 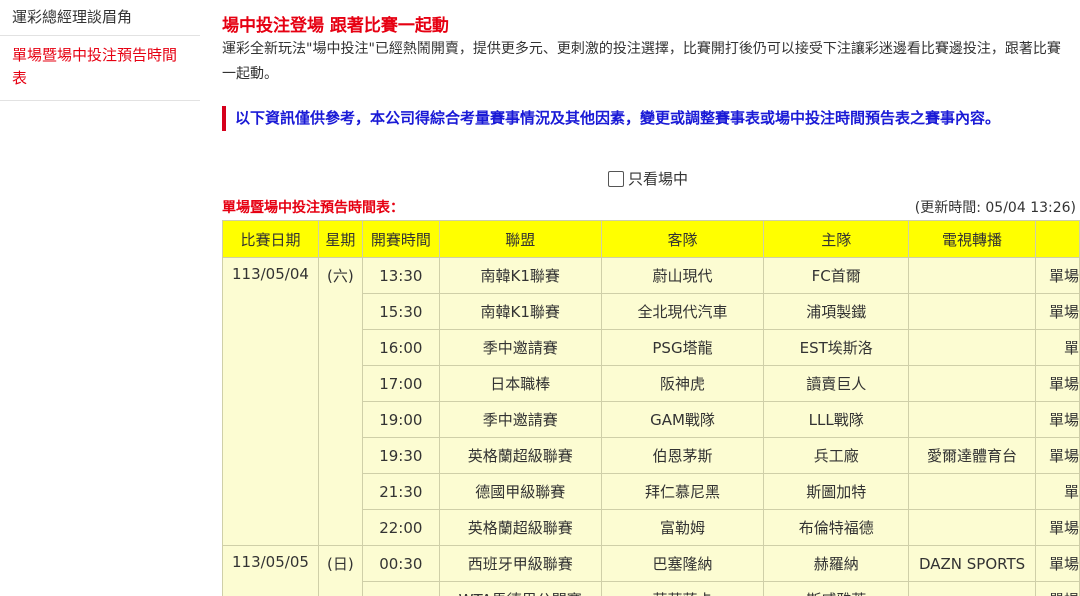 I want to click on col-header-type, so click(x=1057, y=239).